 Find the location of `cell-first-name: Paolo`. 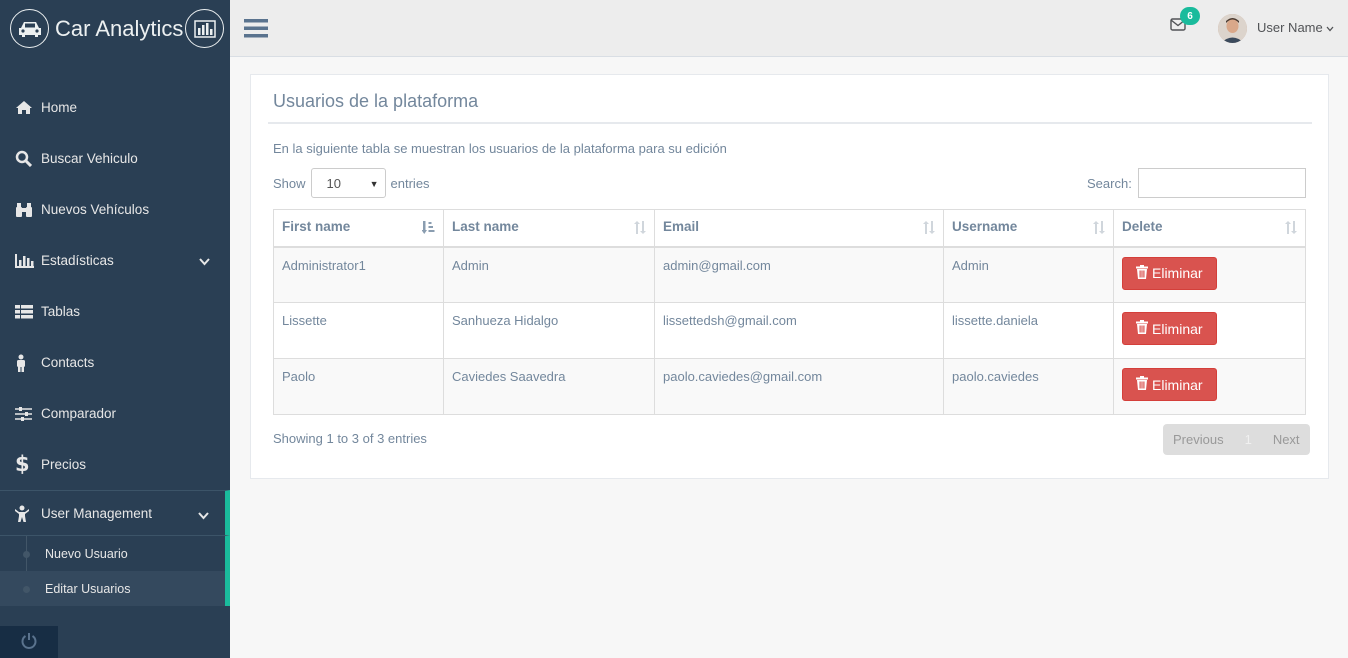

cell-first-name: Paolo is located at coordinates (358, 386).